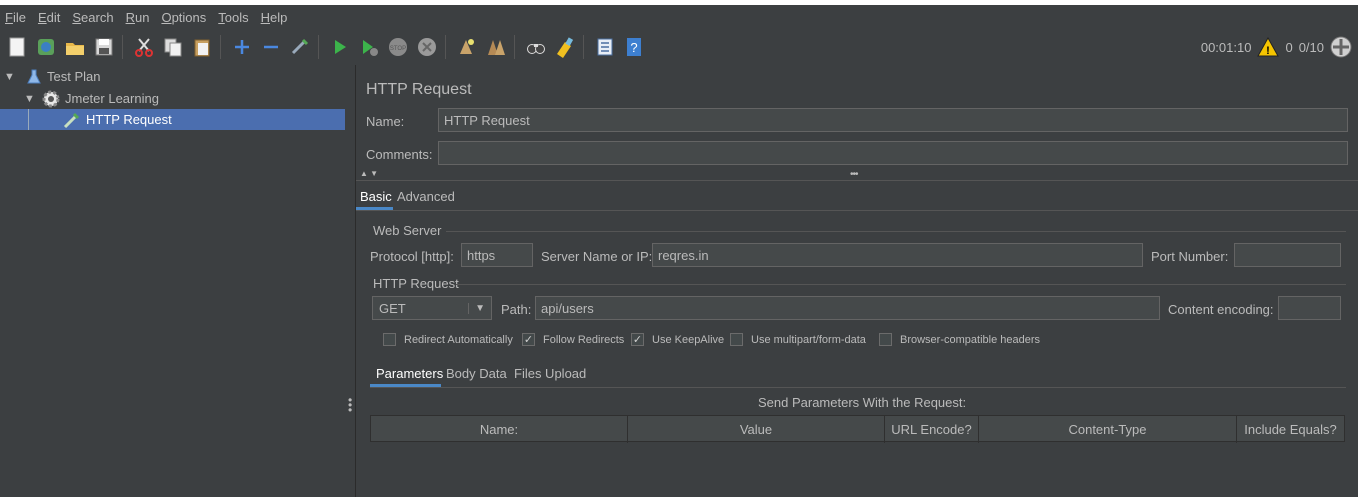 This screenshot has height=497, width=1358. Describe the element at coordinates (416, 283) in the screenshot. I see `http-request-section-title: HTTP Request` at that location.